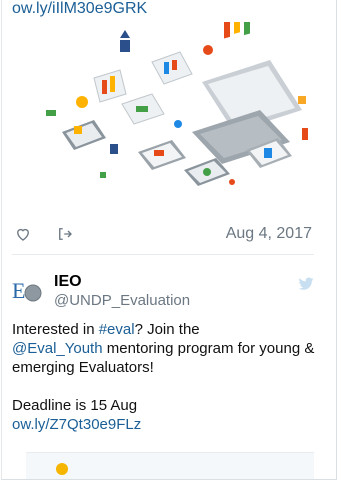  What do you see at coordinates (170, 465) in the screenshot?
I see `link-card-preview` at bounding box center [170, 465].